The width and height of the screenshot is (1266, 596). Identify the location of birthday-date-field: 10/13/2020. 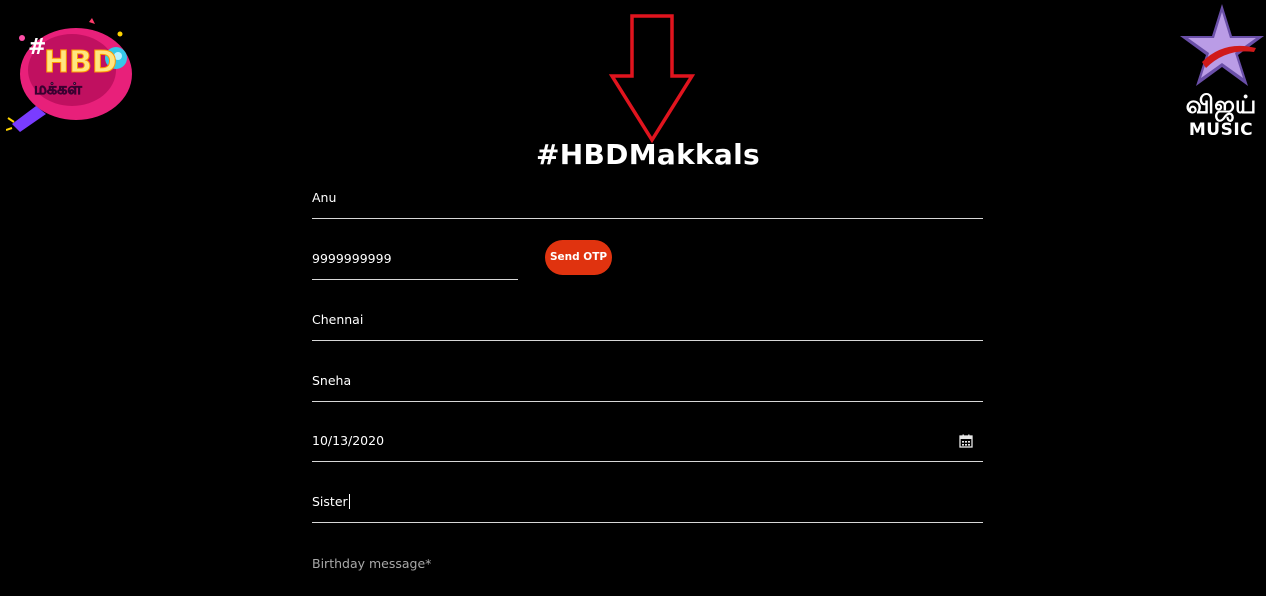
(647, 443).